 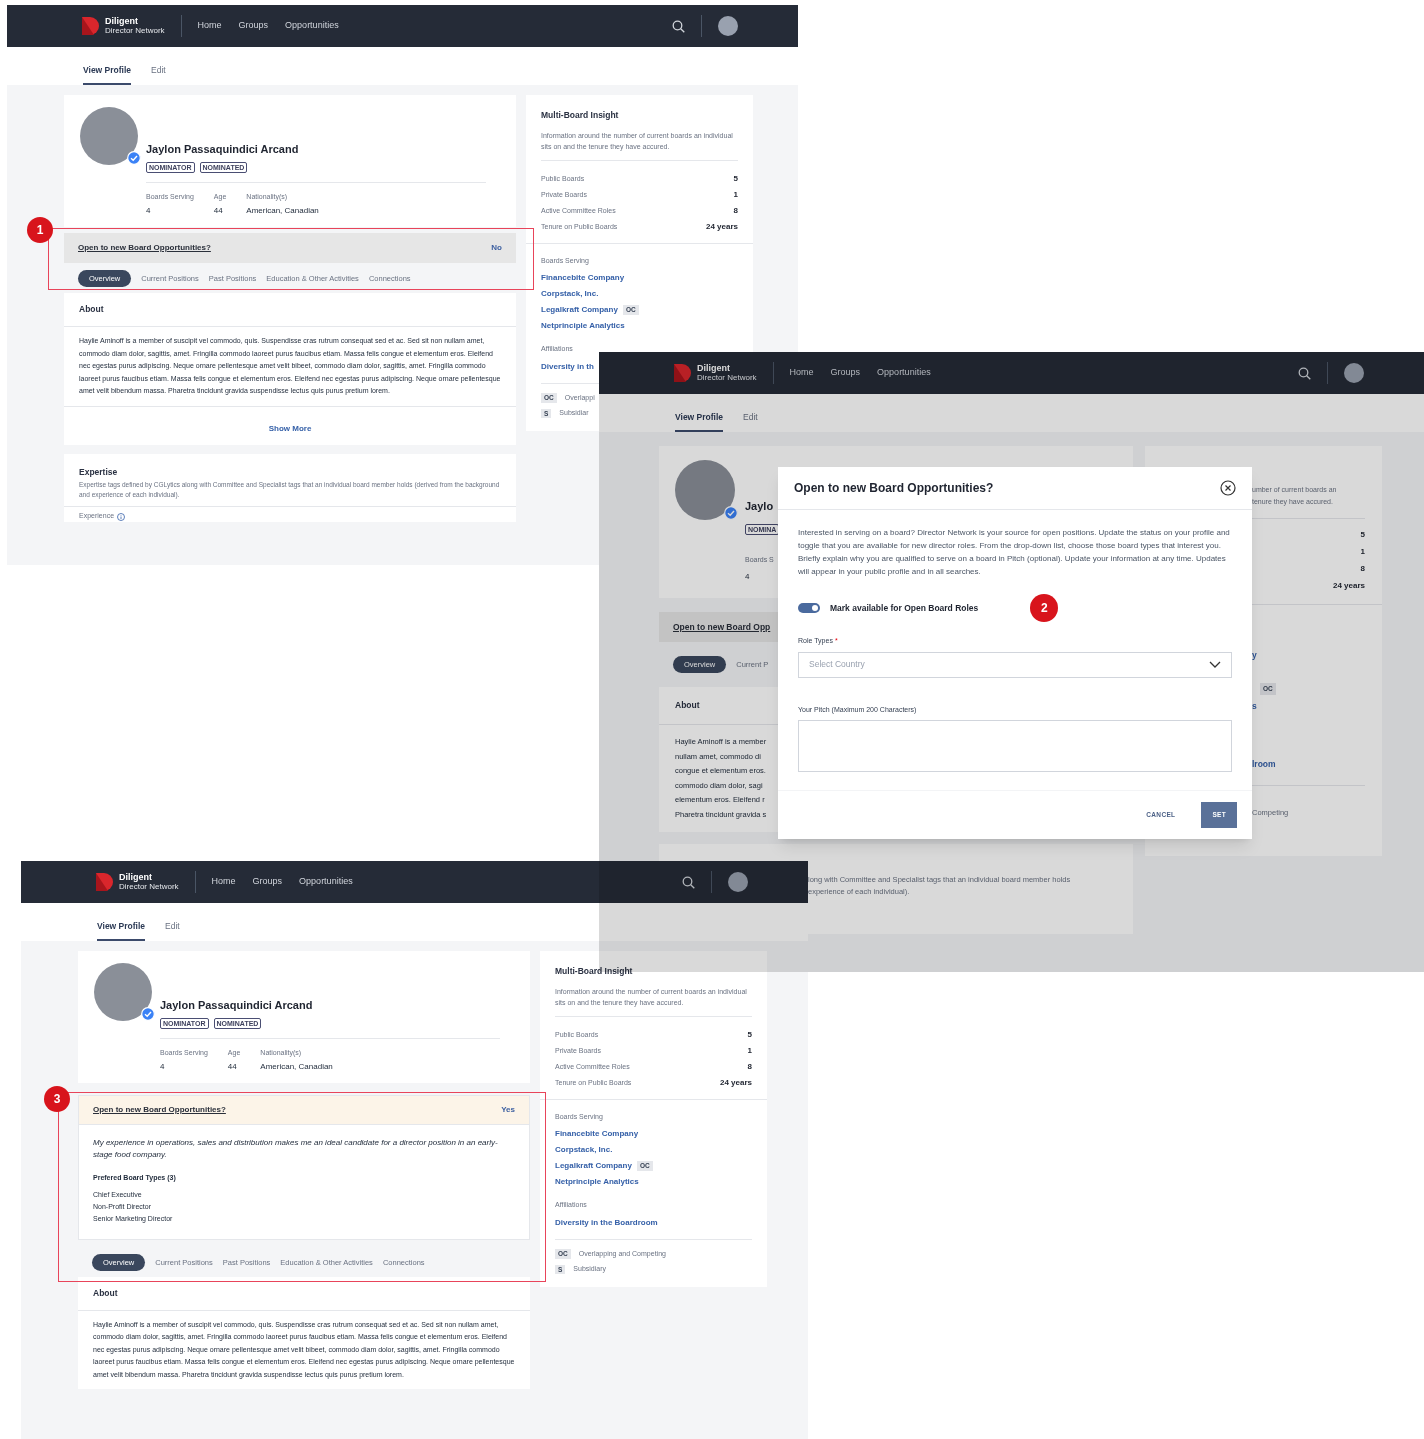 I want to click on select-placeholder: Select Country, so click(x=837, y=664).